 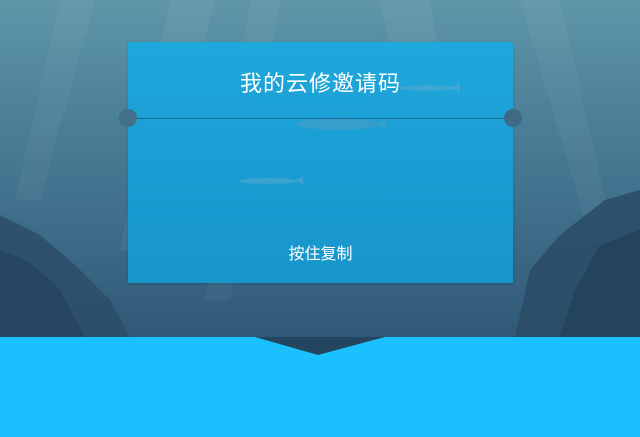 What do you see at coordinates (513, 118) in the screenshot?
I see `ticket-notch-right` at bounding box center [513, 118].